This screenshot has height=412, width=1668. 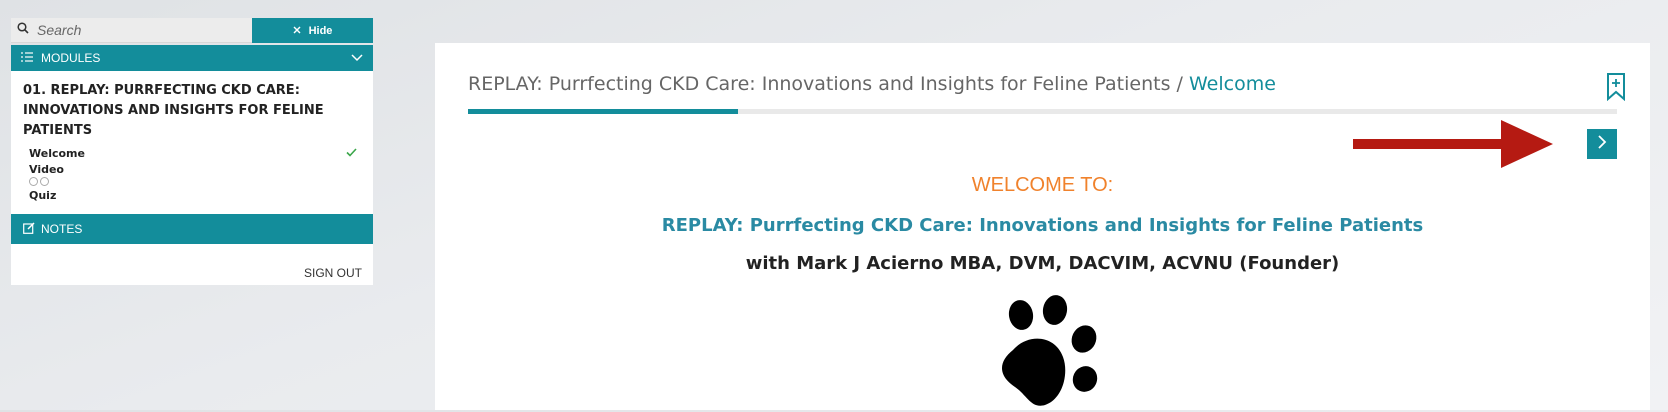 I want to click on annotation-arrow-icon, so click(x=1453, y=149).